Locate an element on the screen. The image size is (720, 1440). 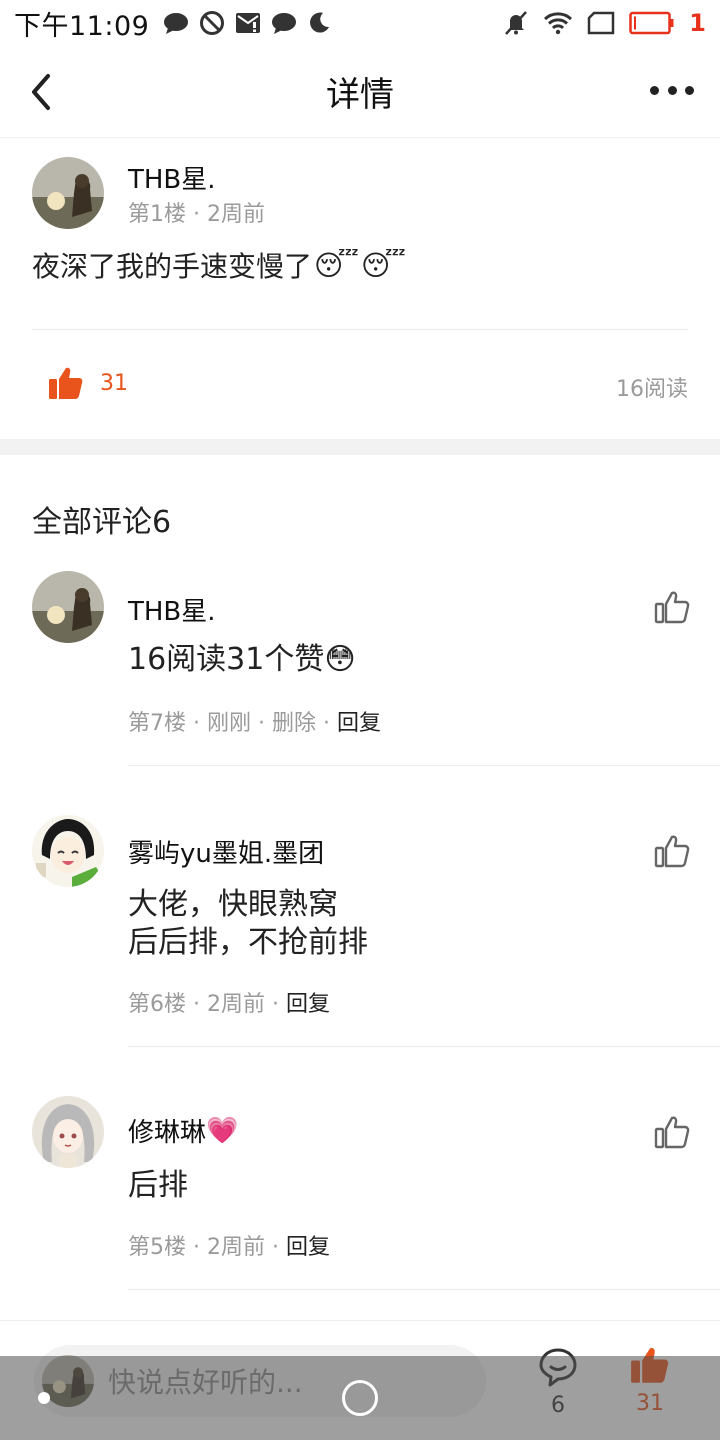
comment-meta: 第7楼 · 刚刚 · 删除 · 回复 is located at coordinates (254, 721).